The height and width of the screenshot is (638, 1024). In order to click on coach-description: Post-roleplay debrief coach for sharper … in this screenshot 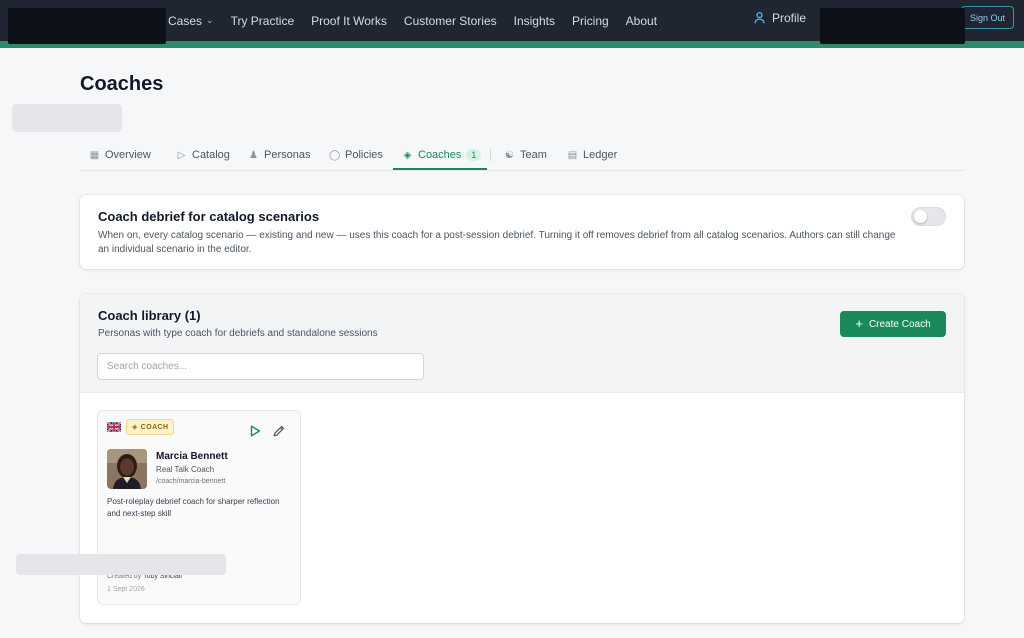, I will do `click(193, 507)`.